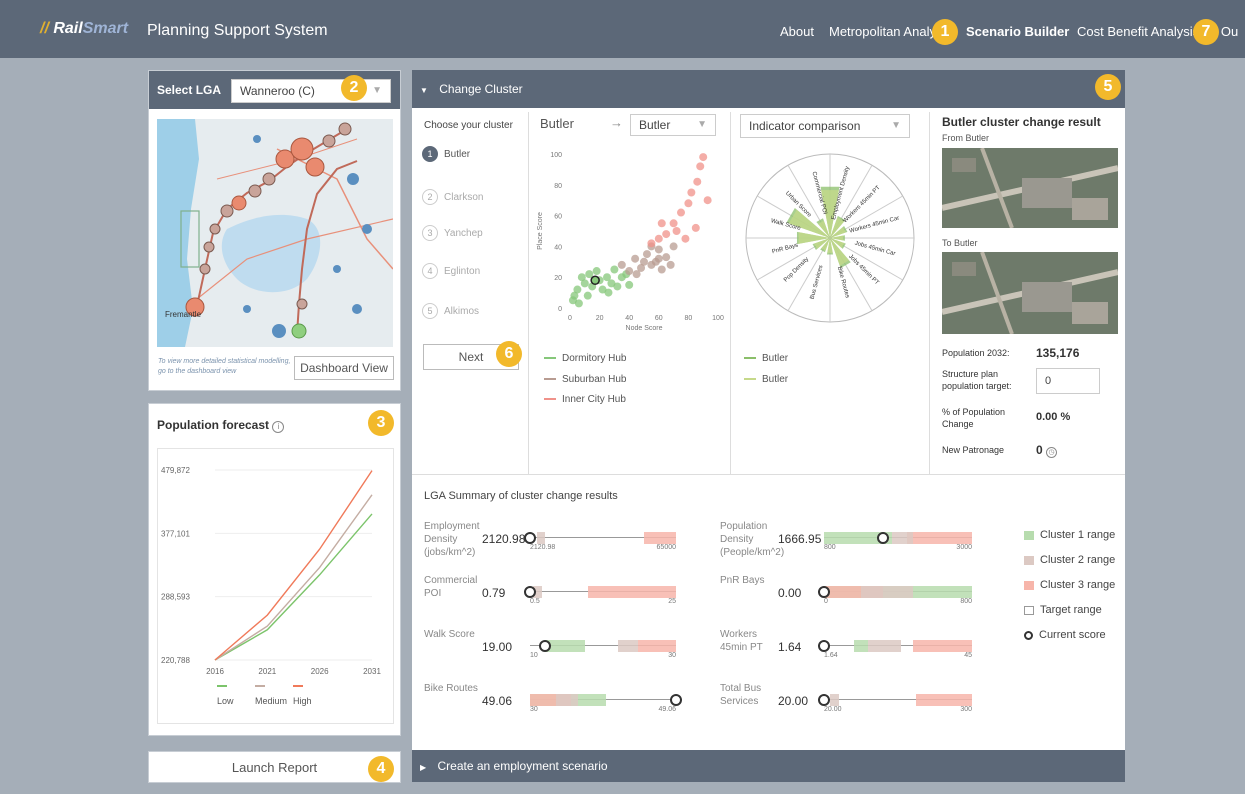  I want to click on legend-swatch, so click(1028, 635).